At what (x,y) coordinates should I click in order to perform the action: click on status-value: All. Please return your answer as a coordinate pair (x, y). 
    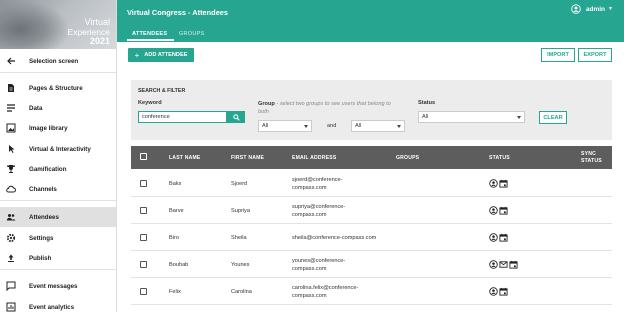
    Looking at the image, I should click on (425, 117).